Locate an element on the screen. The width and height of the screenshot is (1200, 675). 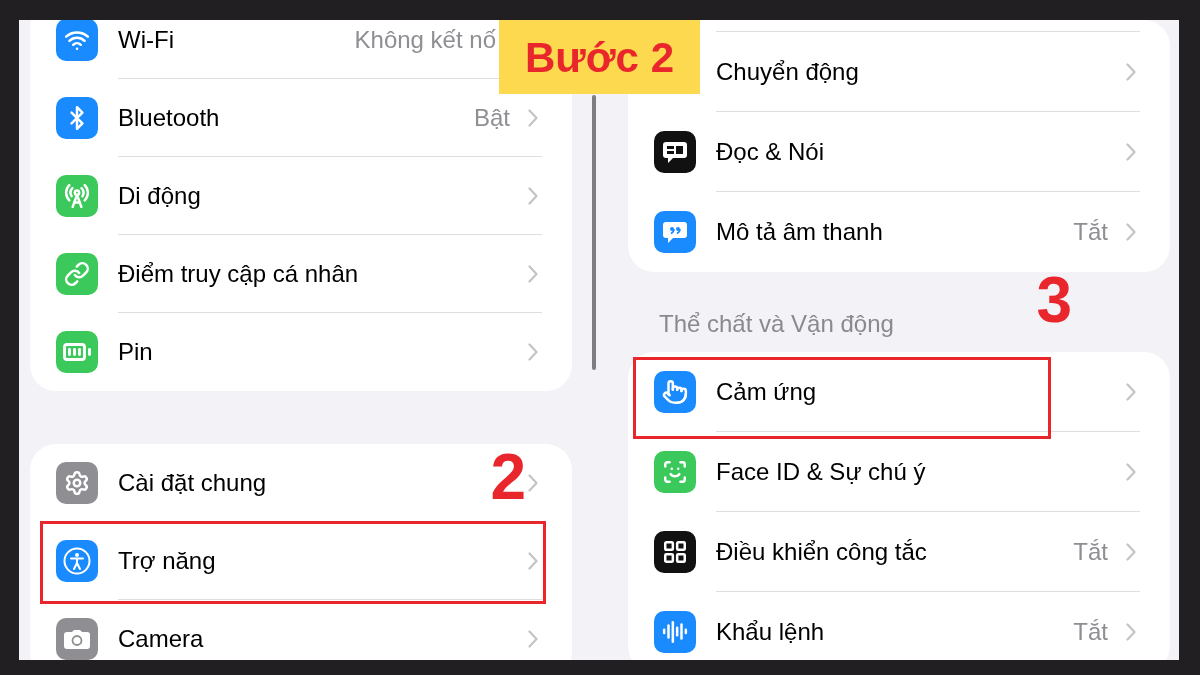
setting-label: Camera is located at coordinates (161, 639).